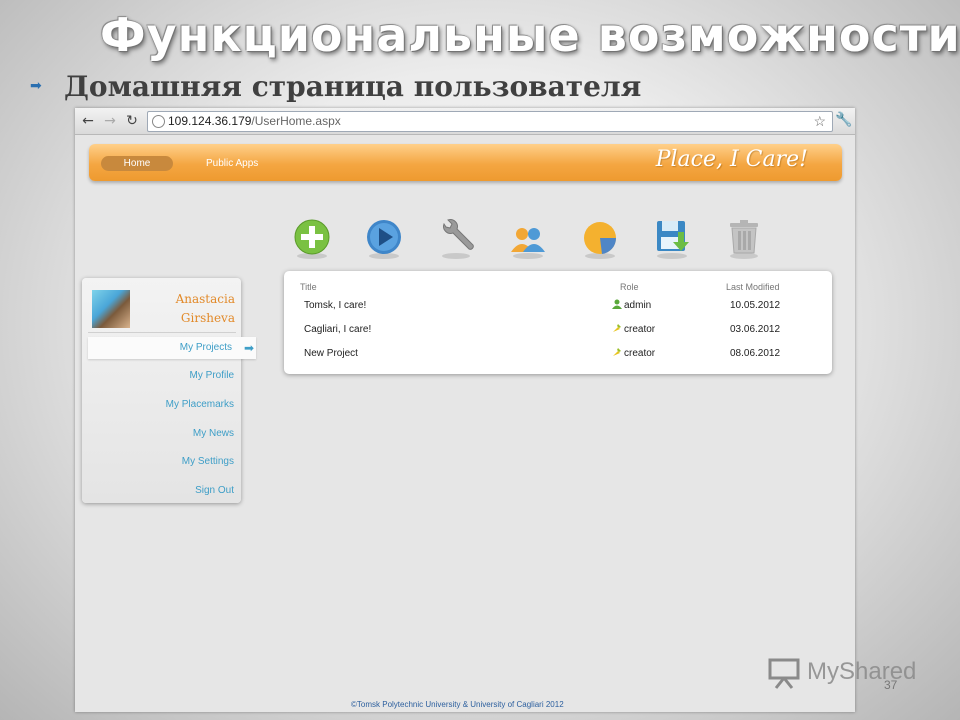 The width and height of the screenshot is (960, 720). I want to click on page-number: 37, so click(891, 685).